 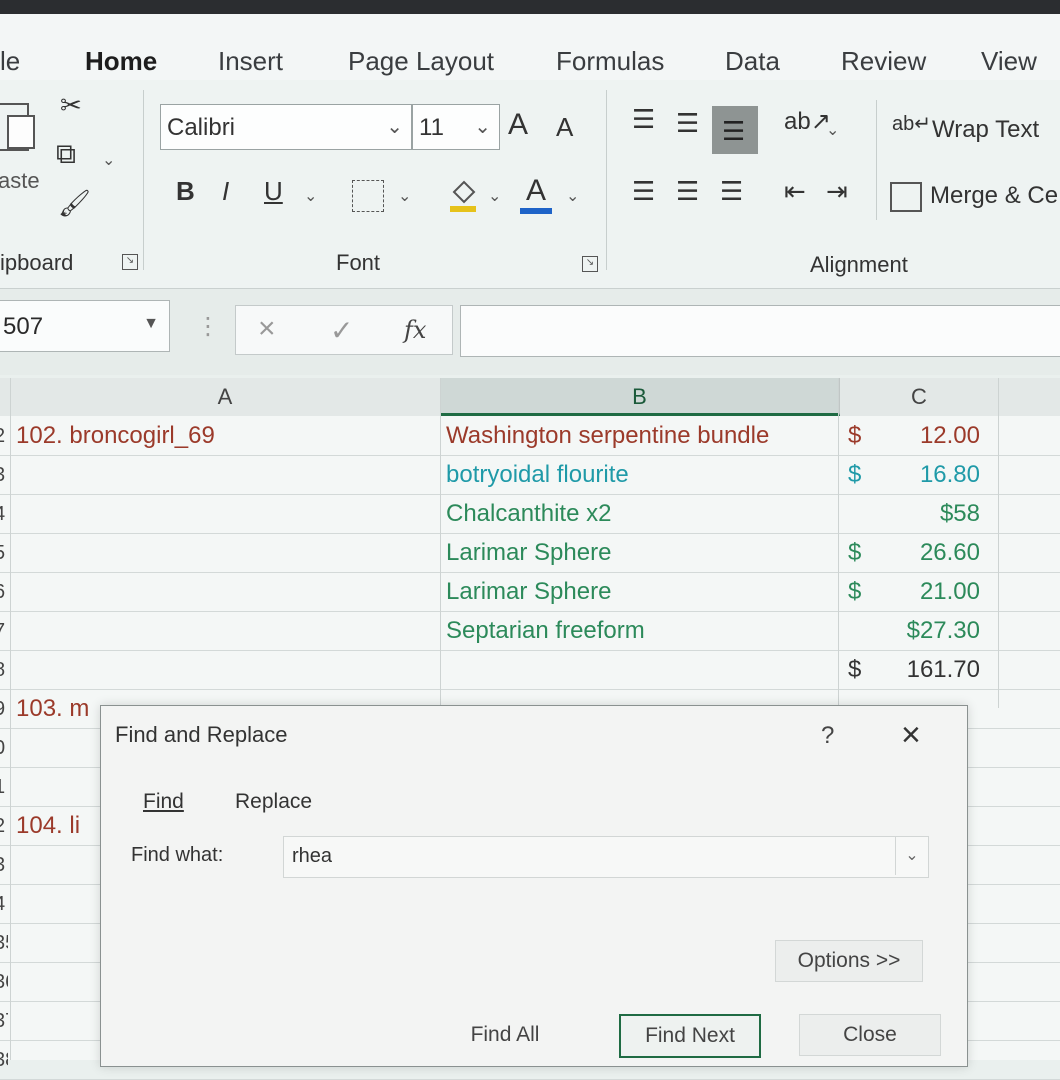 I want to click on tab-find: Find, so click(x=163, y=802).